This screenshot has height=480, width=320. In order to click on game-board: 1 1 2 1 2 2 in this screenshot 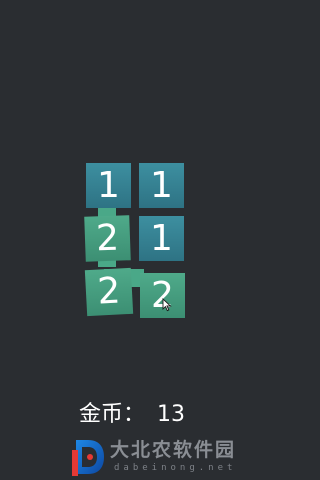, I will do `click(135, 240)`.